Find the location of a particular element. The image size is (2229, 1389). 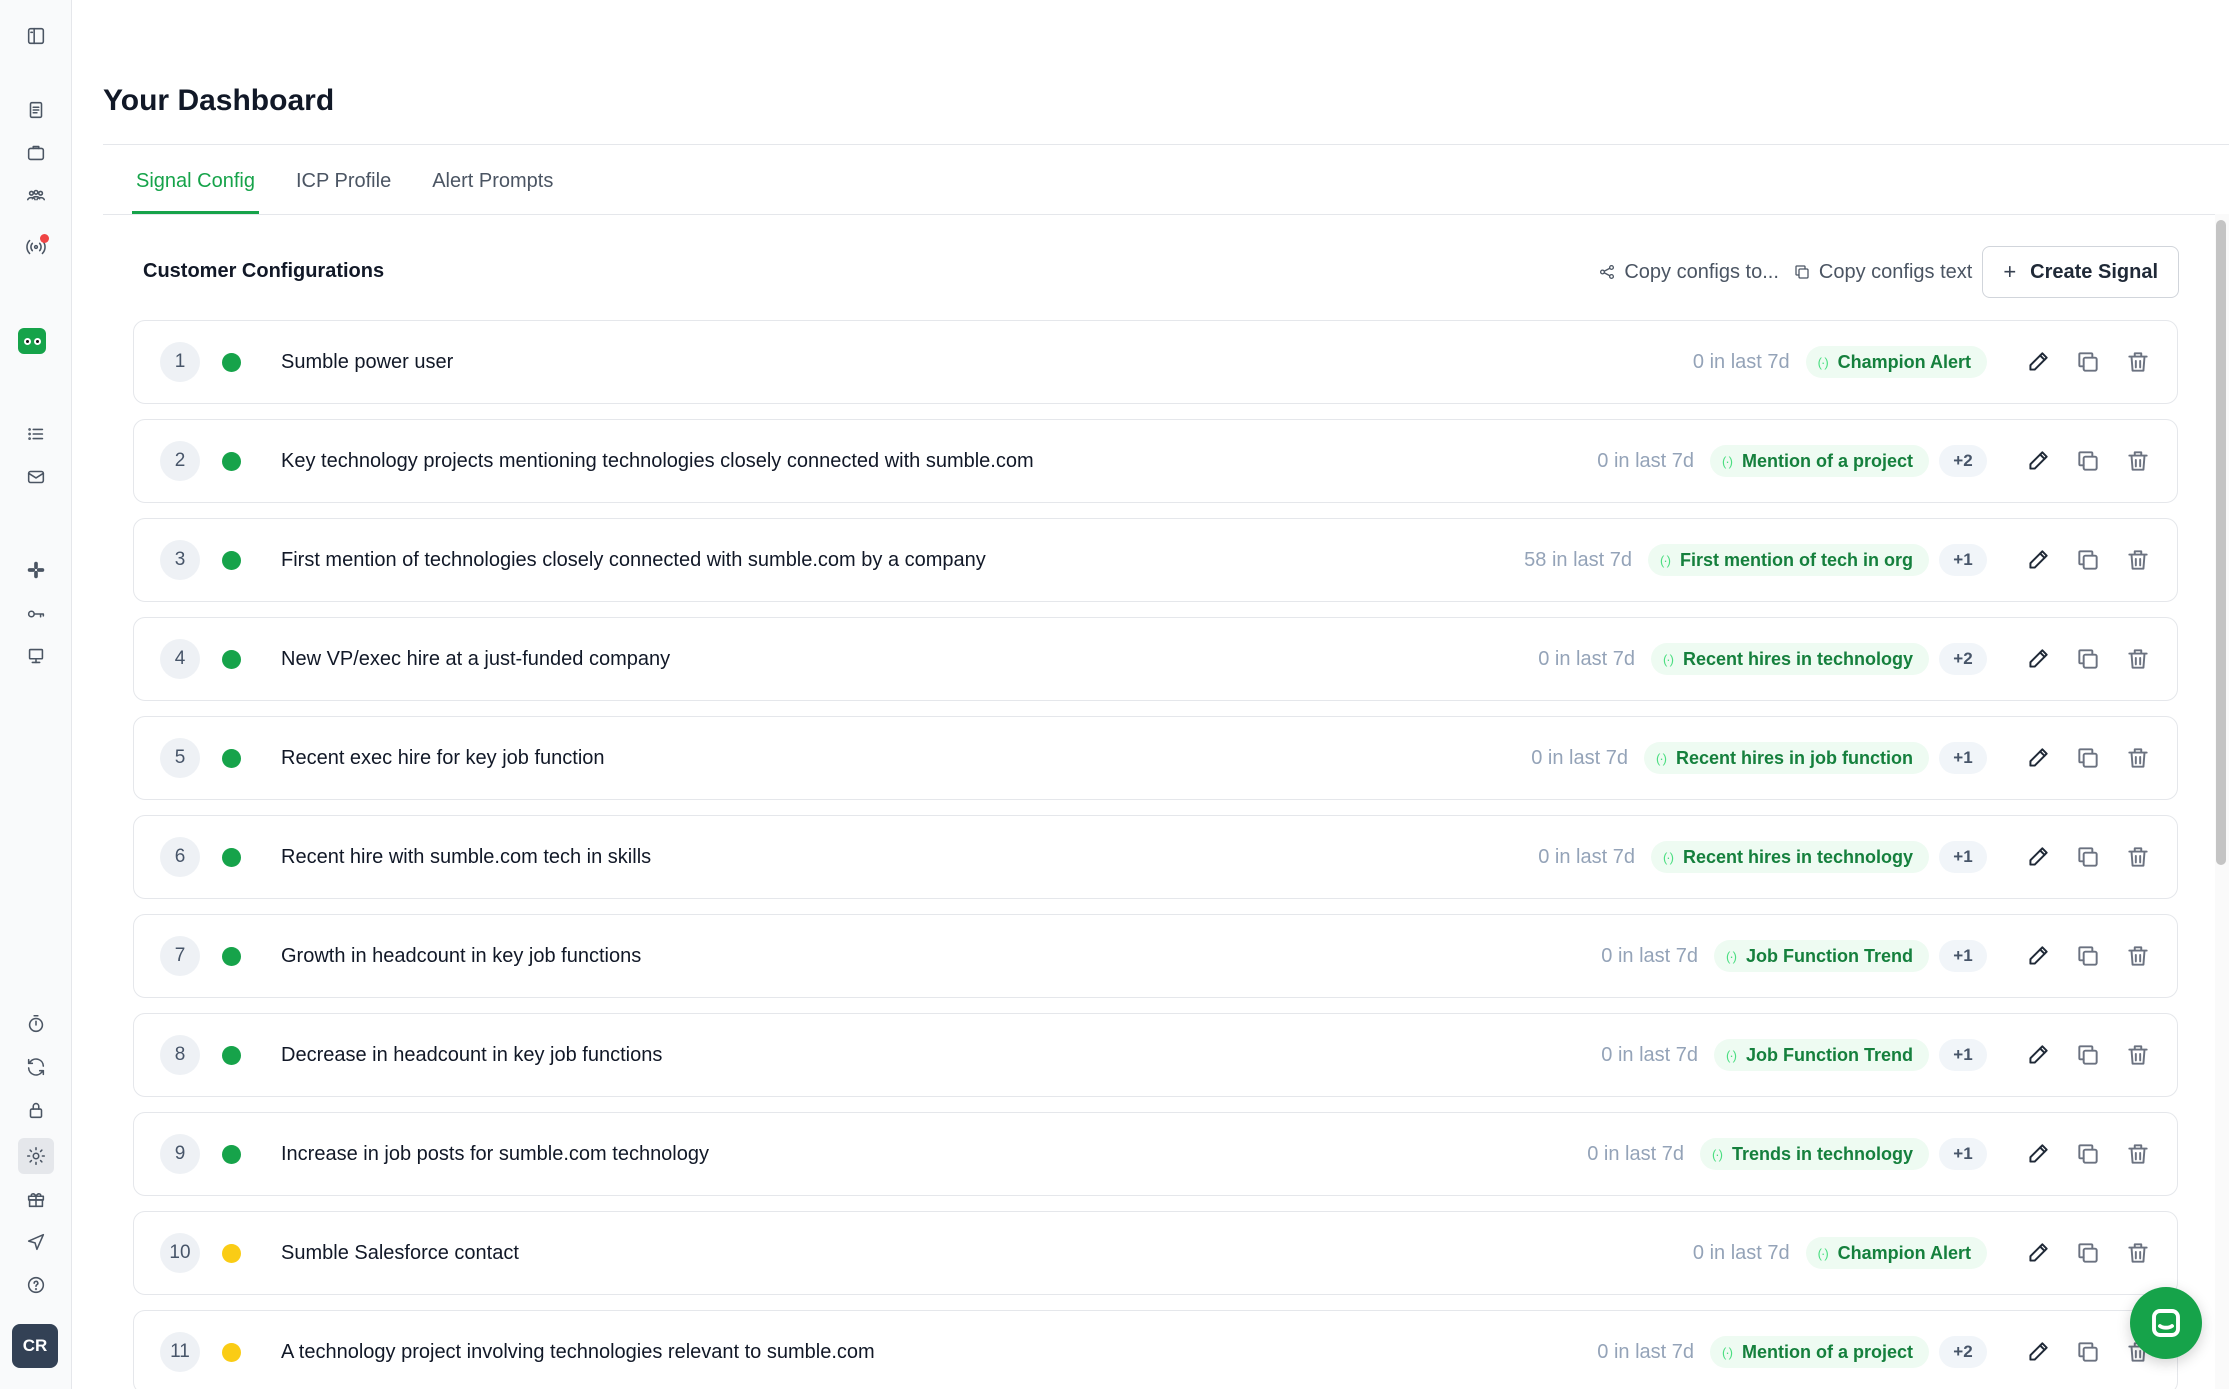

signal-type-label: Mention of a project is located at coordinates (1827, 460).